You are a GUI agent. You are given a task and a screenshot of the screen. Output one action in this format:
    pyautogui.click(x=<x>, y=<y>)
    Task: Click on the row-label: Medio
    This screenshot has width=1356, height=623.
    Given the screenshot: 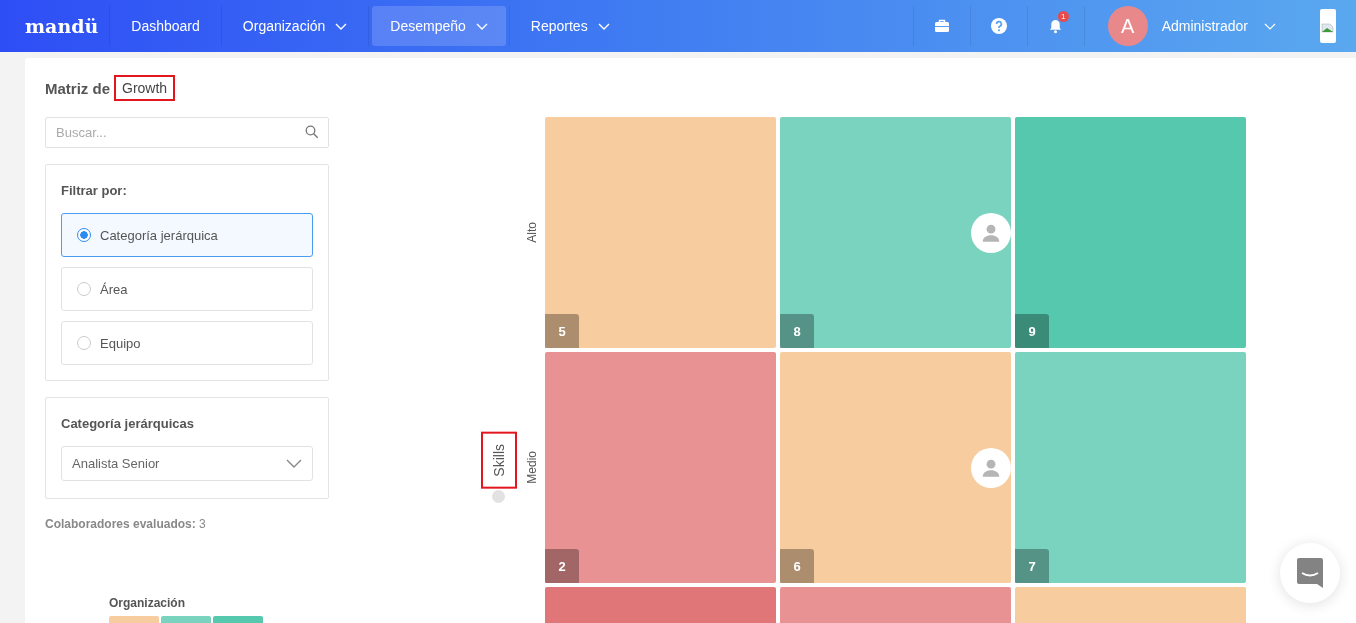 What is the action you would take?
    pyautogui.click(x=532, y=467)
    